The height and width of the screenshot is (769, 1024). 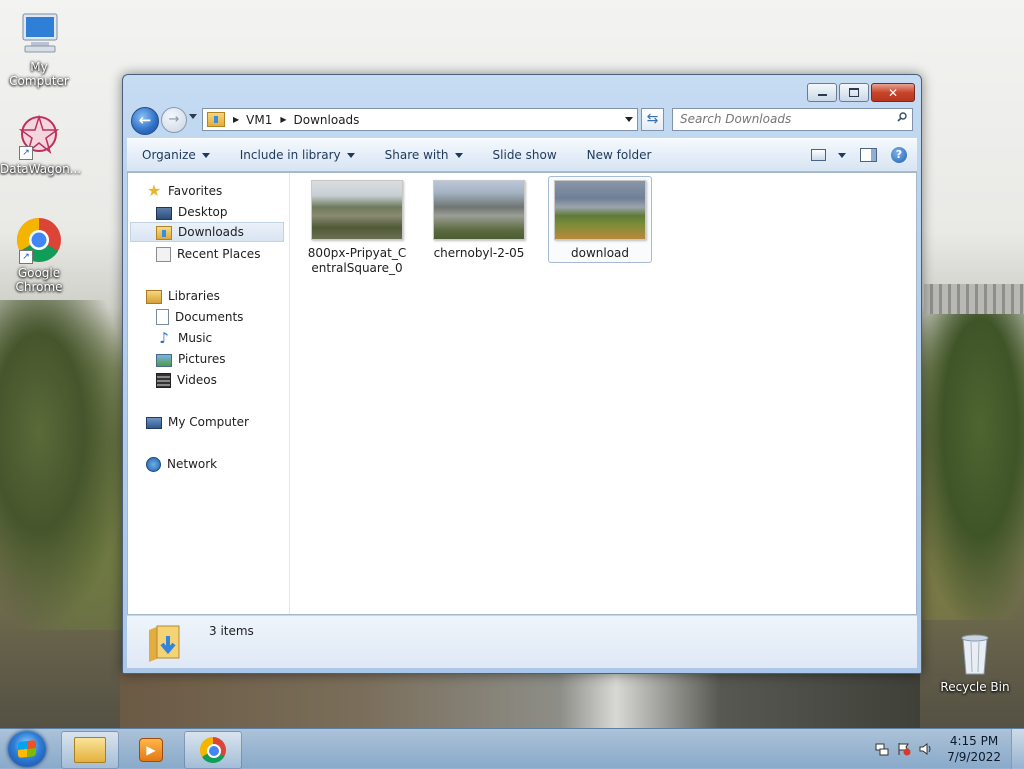 I want to click on nav-music: ♪ Music, so click(x=184, y=338).